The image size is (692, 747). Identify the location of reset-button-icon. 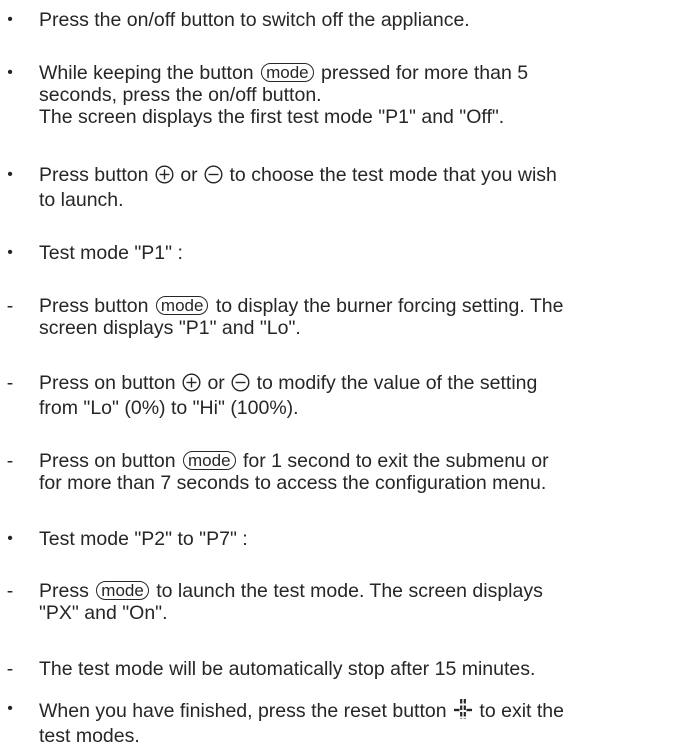
(463, 711).